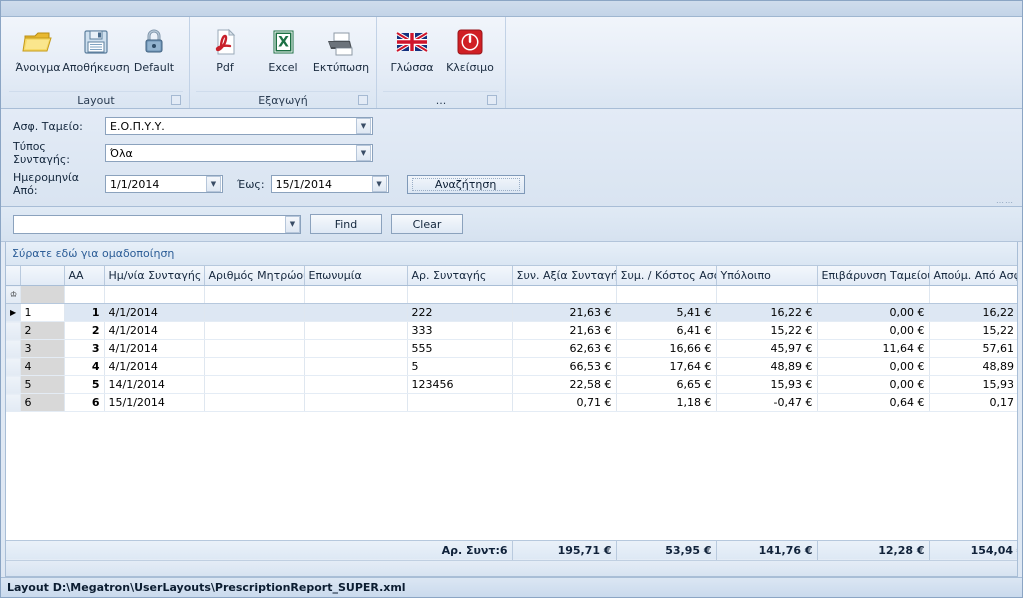 This screenshot has height=598, width=1023. I want to click on cell-prescription-number: 333, so click(460, 330).